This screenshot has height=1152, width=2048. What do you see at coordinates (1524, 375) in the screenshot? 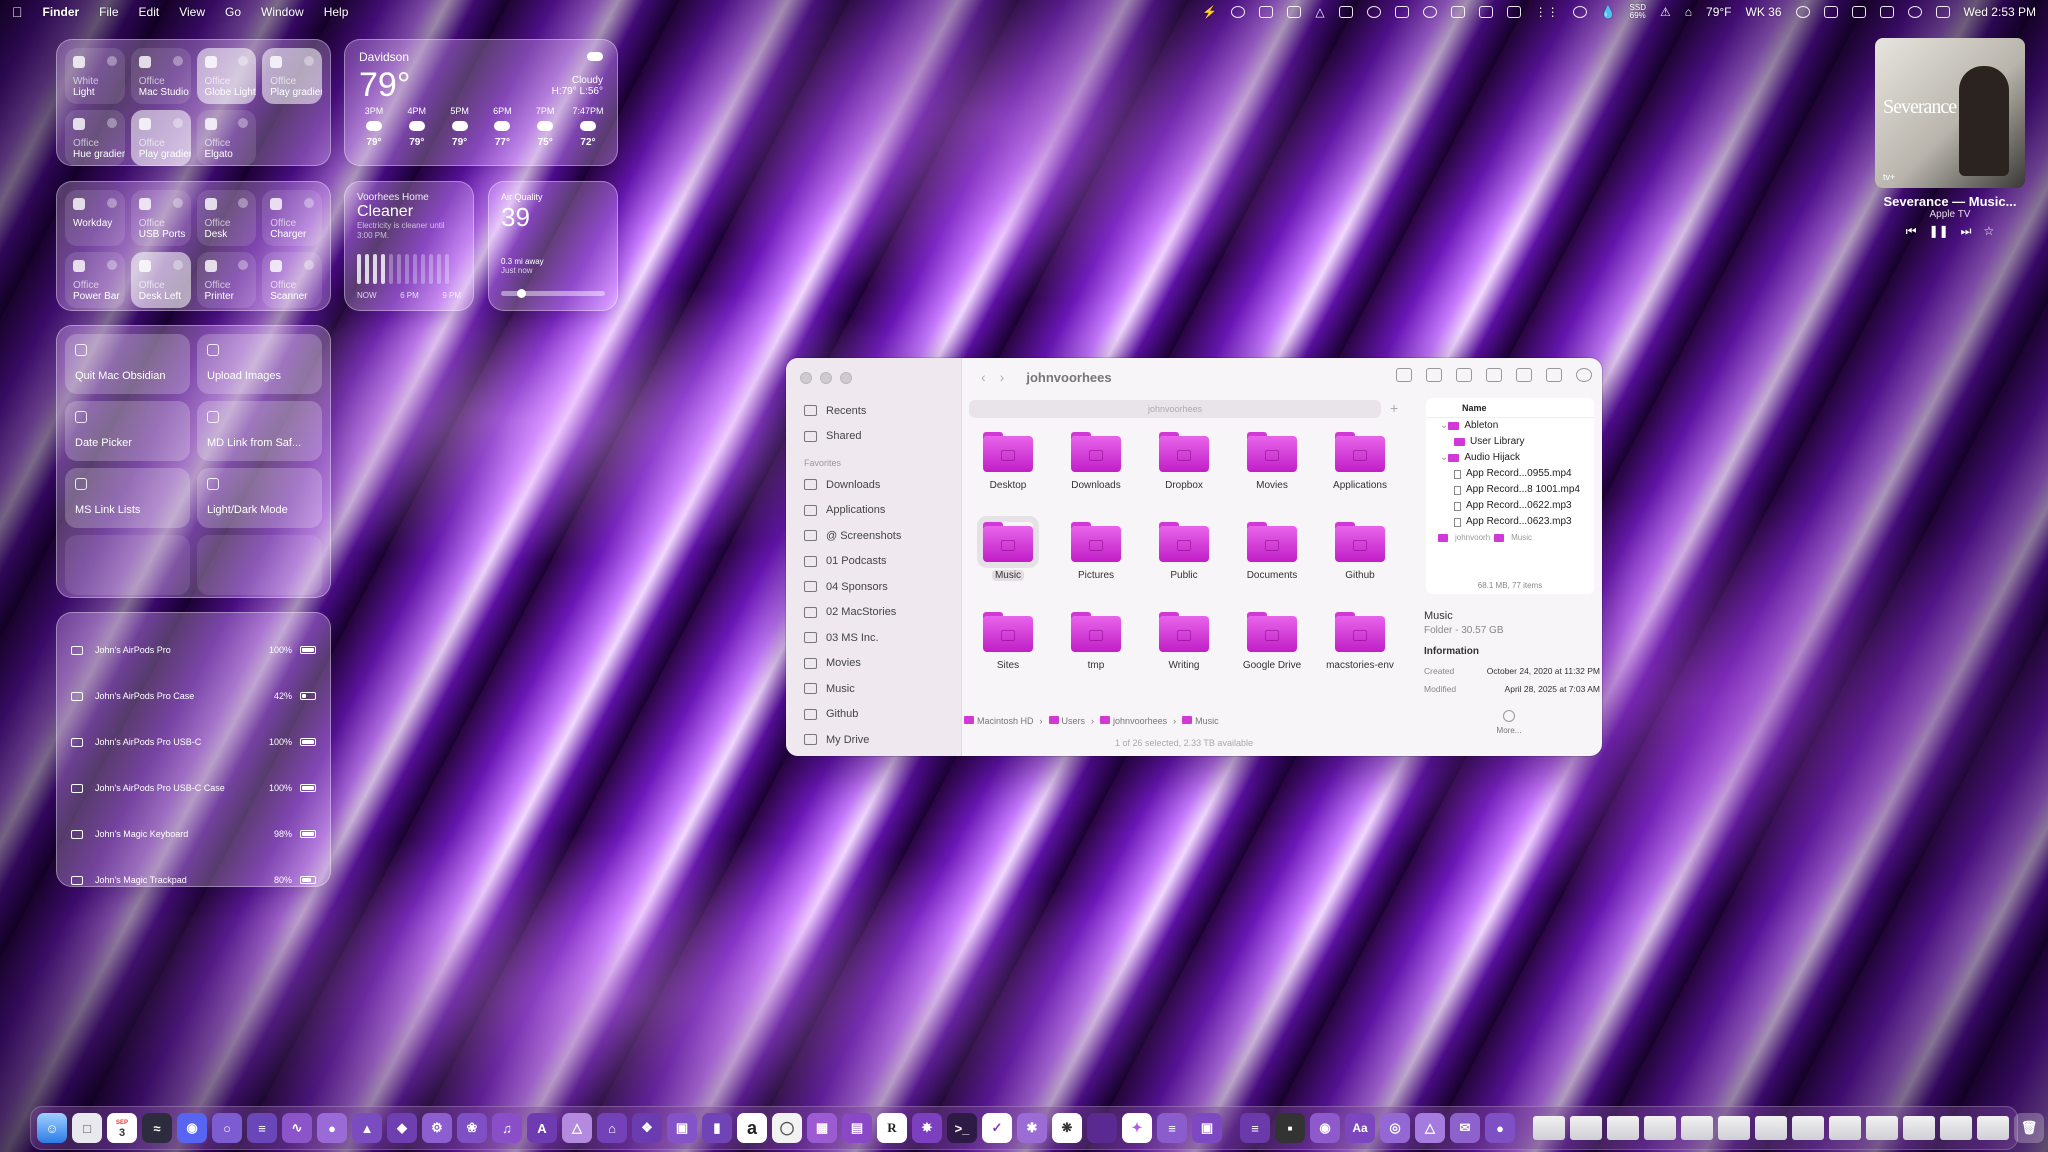
I see `more-actions-icon` at bounding box center [1524, 375].